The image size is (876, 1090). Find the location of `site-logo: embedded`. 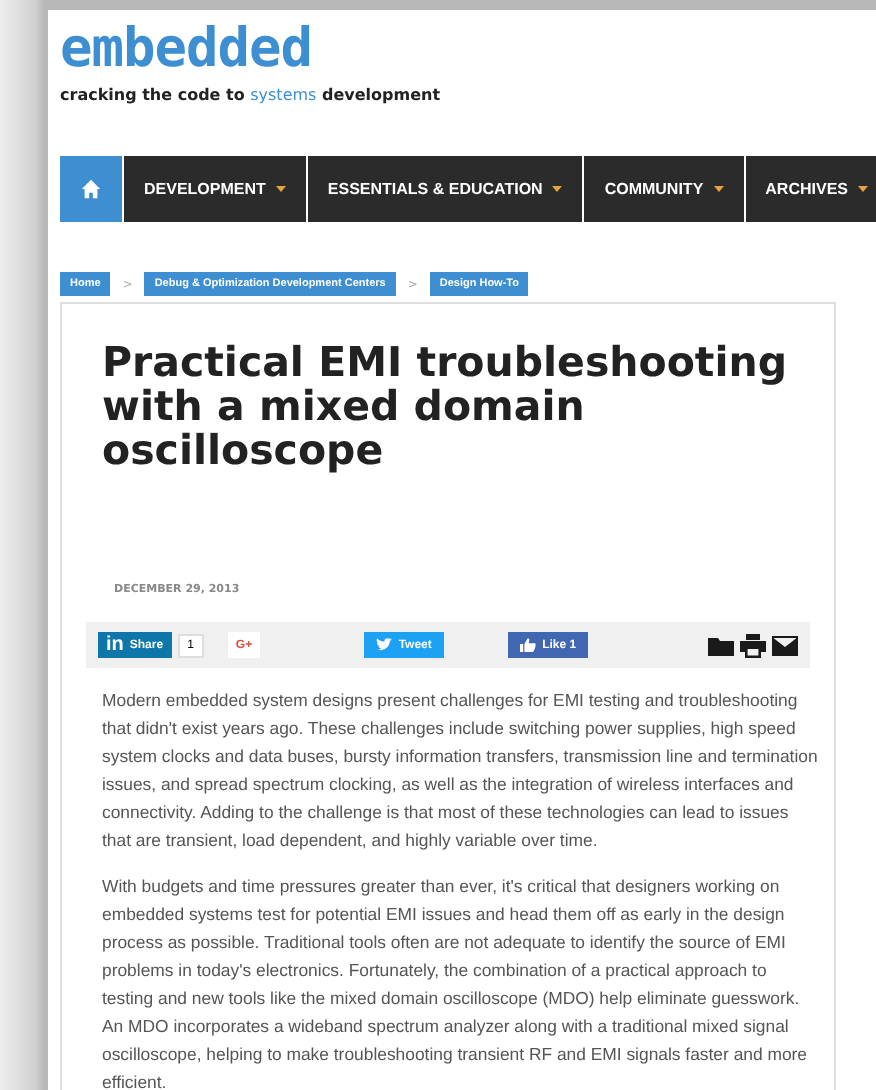

site-logo: embedded is located at coordinates (186, 50).